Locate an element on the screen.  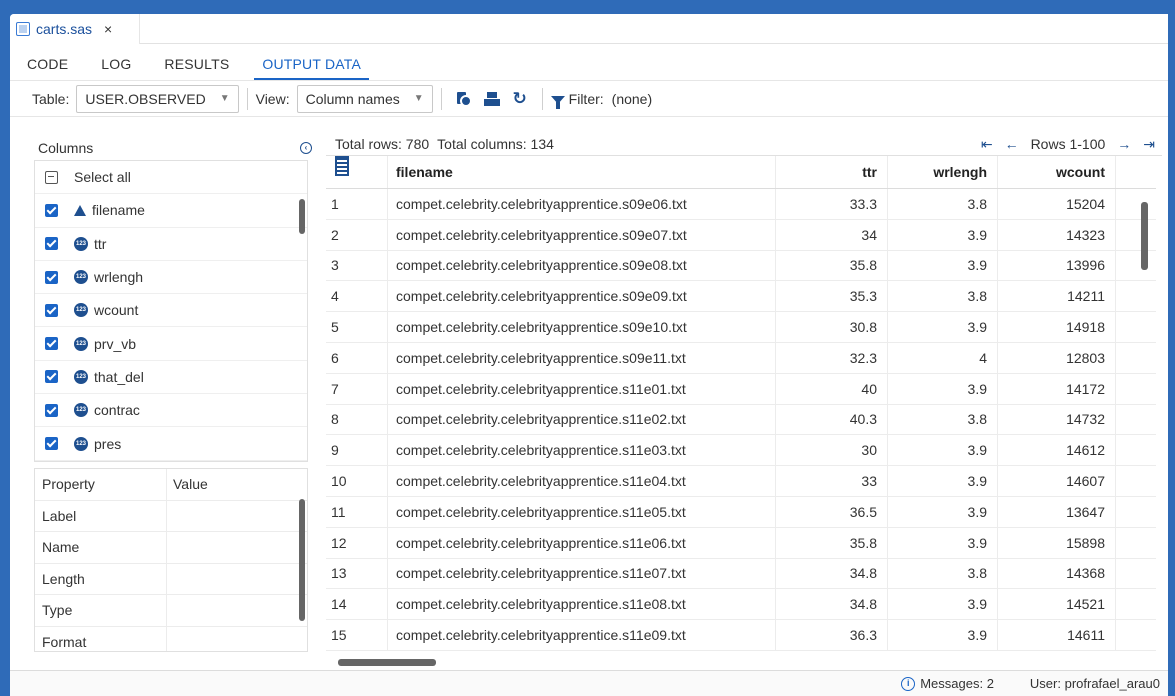
row-number: 9 is located at coordinates (357, 450).